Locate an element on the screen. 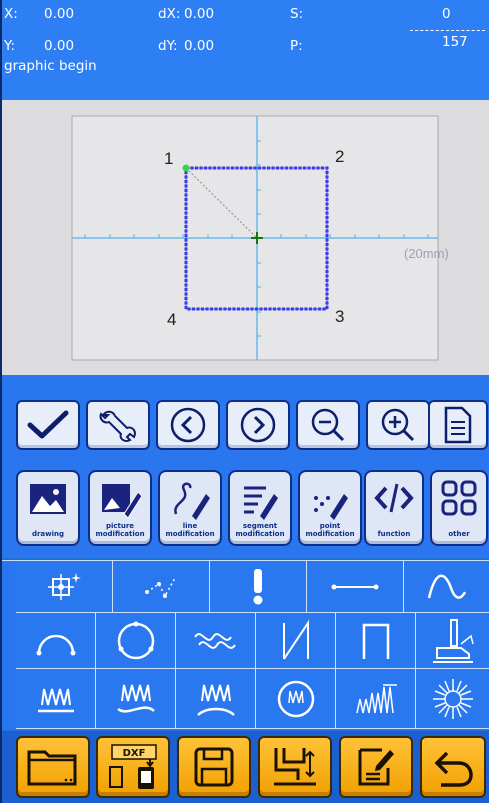 This screenshot has width=489, height=803. back-arrow-icon is located at coordinates (453, 769).